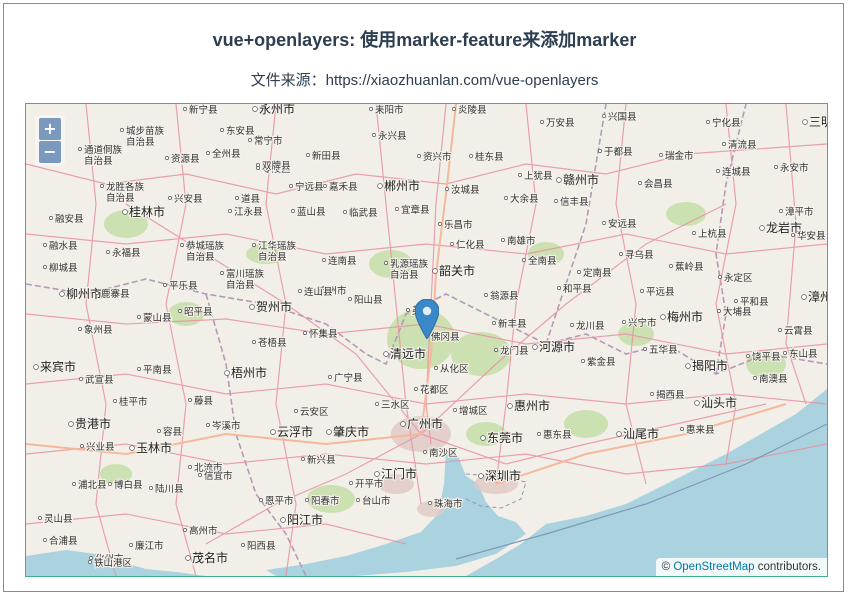  What do you see at coordinates (126, 253) in the screenshot?
I see `place-label: 永福县` at bounding box center [126, 253].